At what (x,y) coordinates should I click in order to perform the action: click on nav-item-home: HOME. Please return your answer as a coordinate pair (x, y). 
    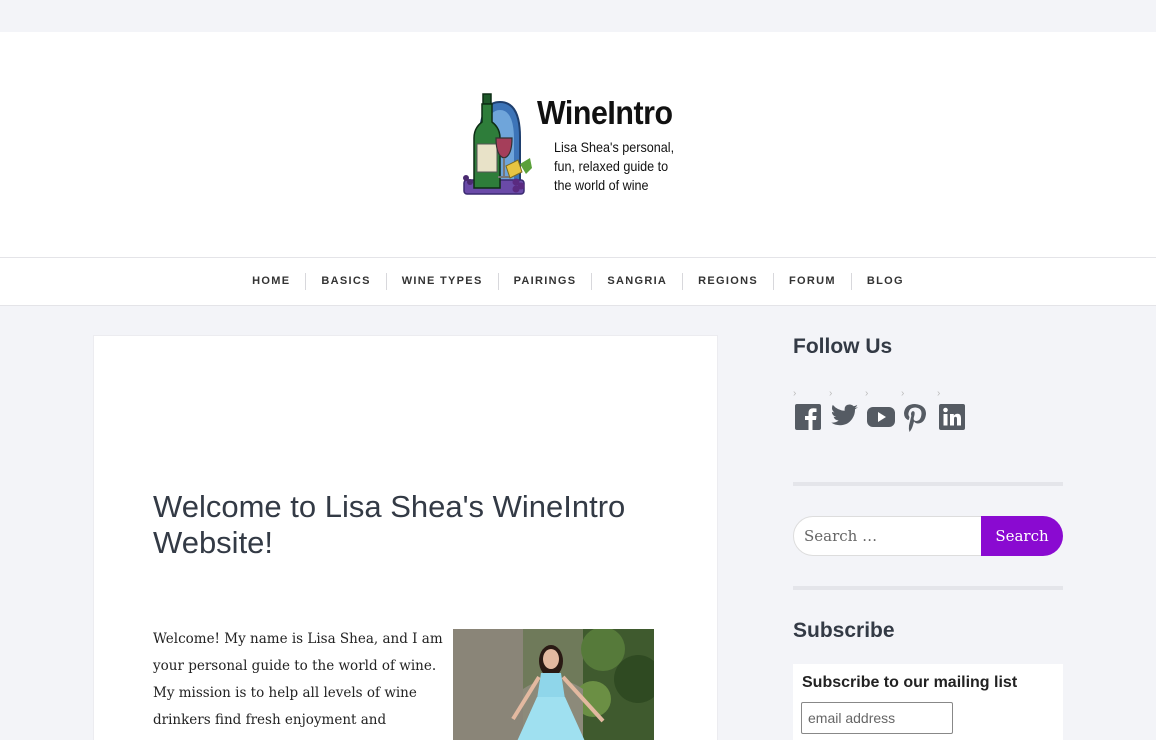
    Looking at the image, I should click on (271, 281).